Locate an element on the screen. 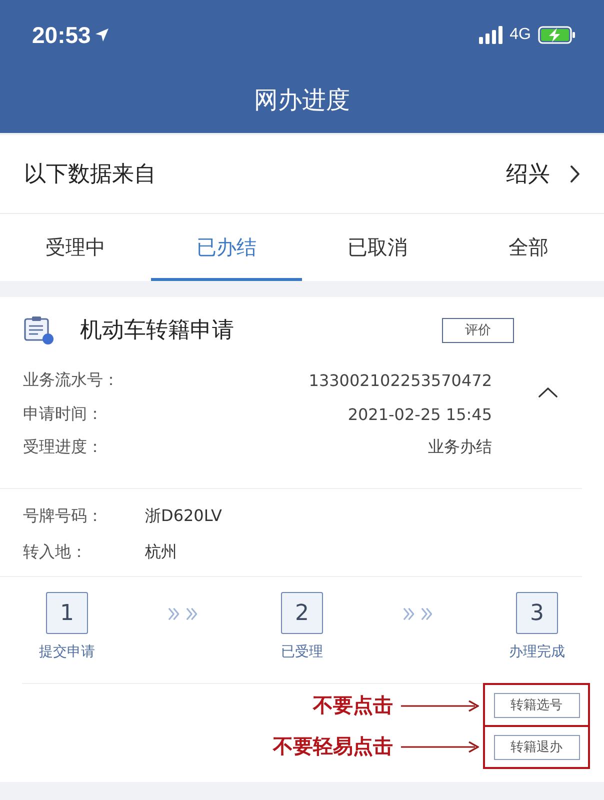  step-label: 已受理 is located at coordinates (302, 652).